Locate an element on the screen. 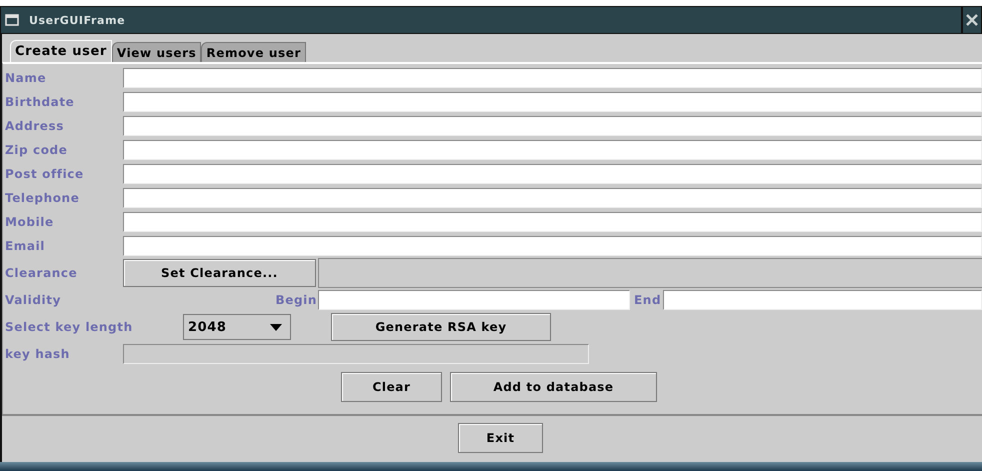 This screenshot has height=471, width=982. tab: View users is located at coordinates (157, 52).